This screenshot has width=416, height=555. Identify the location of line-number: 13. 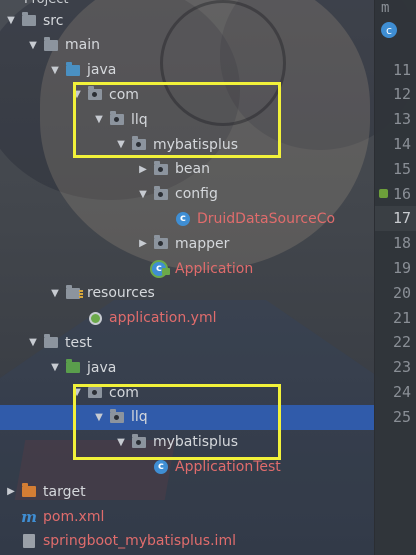
(395, 119).